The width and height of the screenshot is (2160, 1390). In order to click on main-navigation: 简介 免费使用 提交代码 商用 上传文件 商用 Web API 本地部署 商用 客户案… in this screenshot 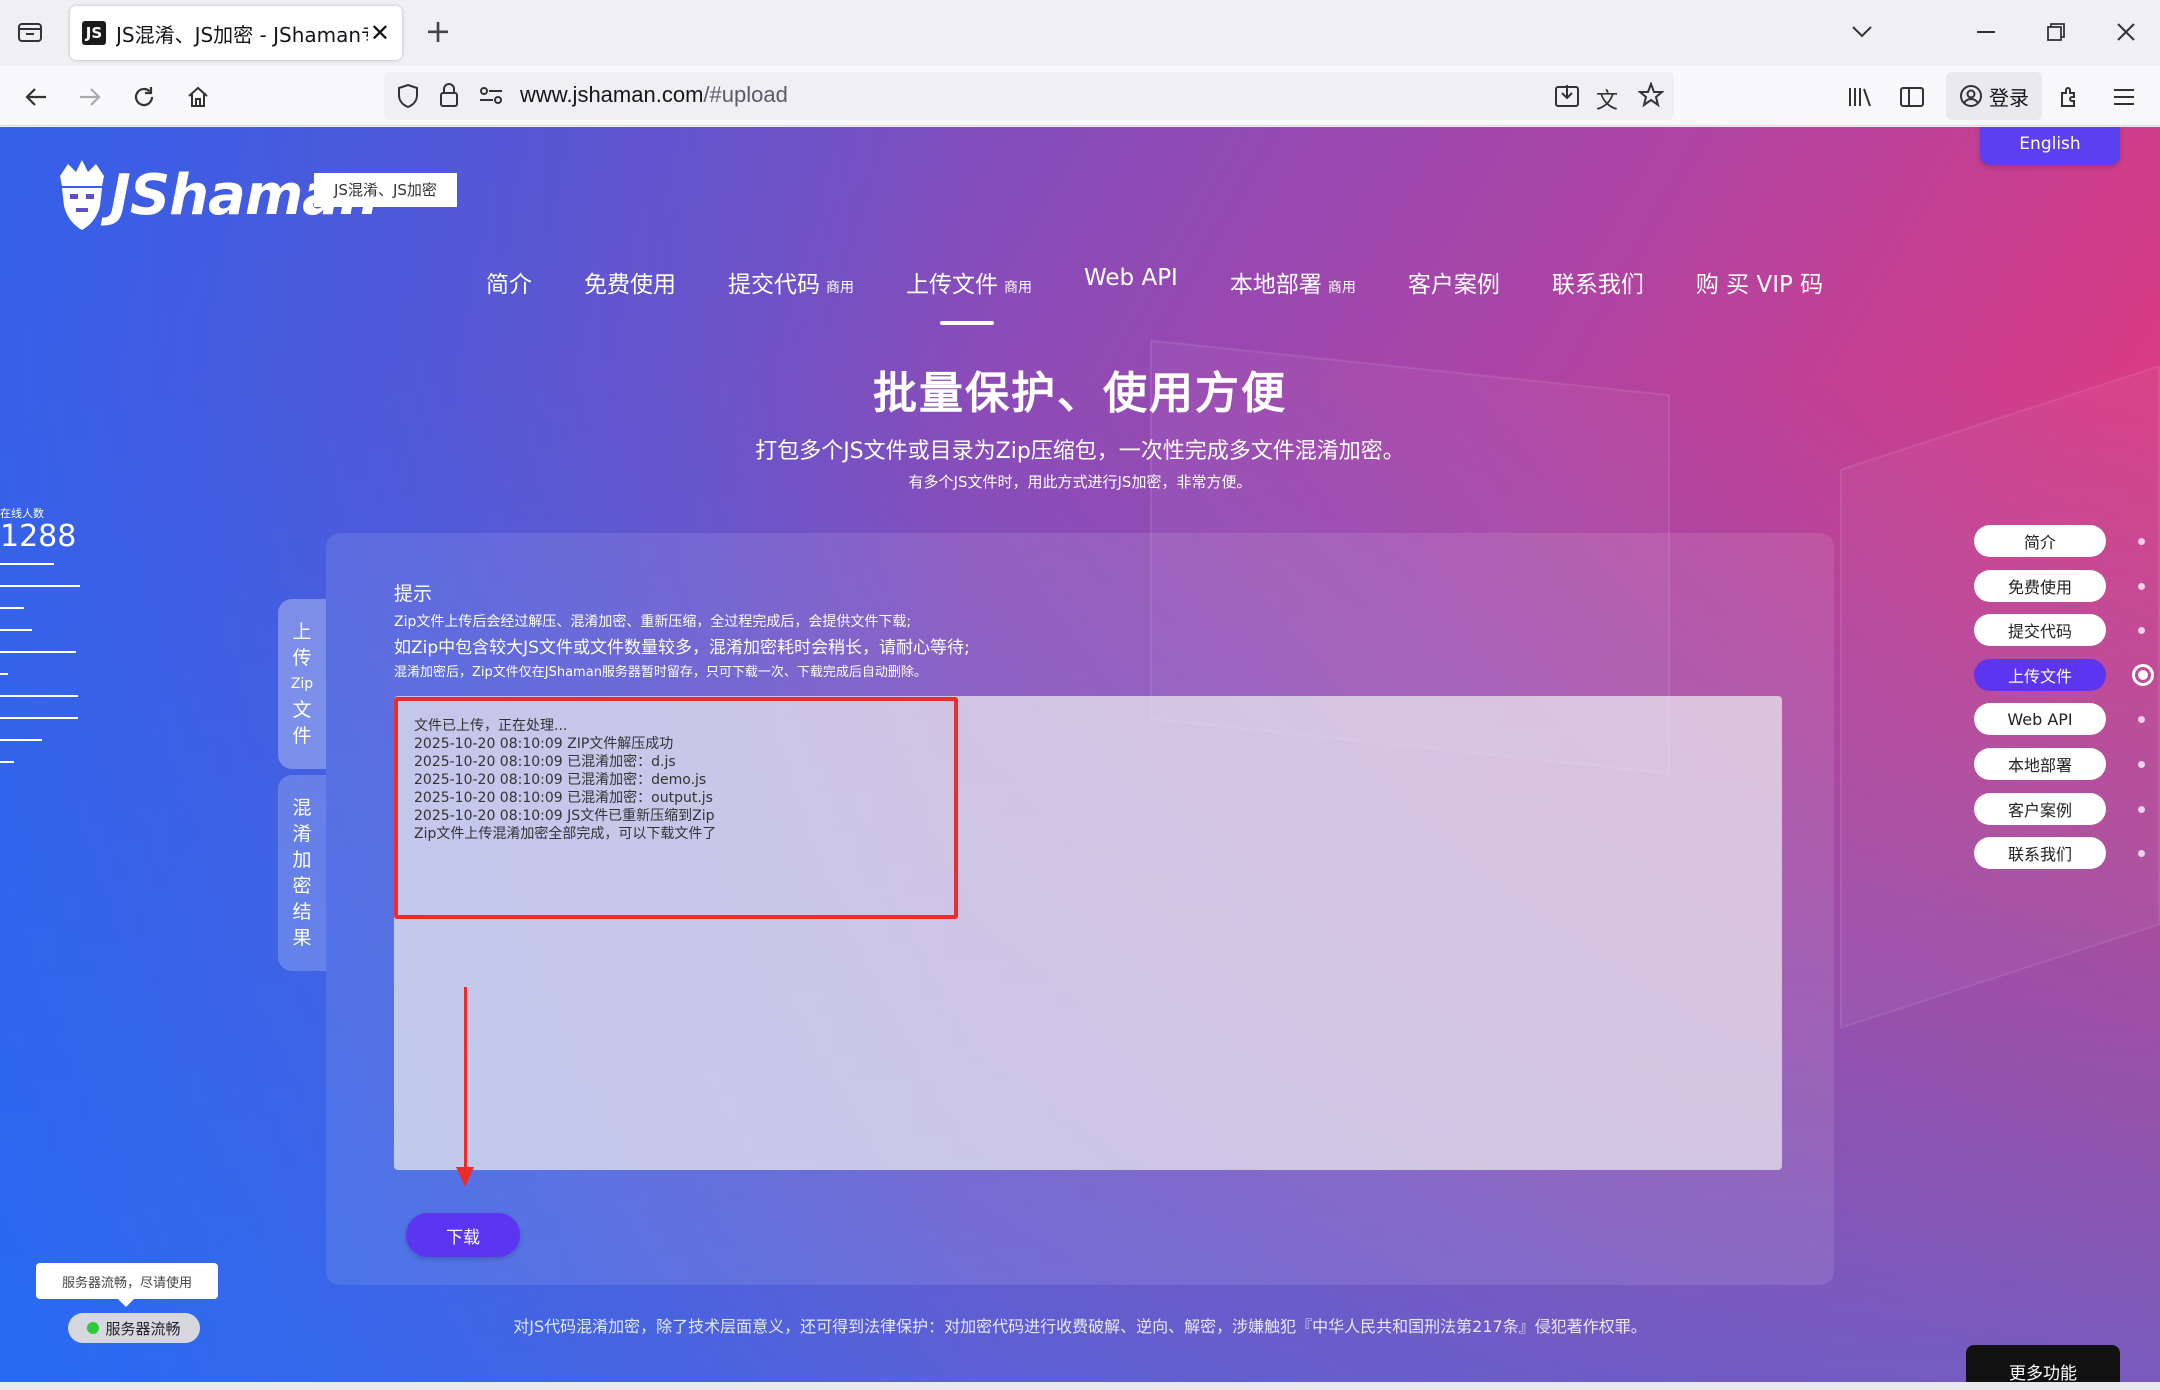, I will do `click(1154, 295)`.